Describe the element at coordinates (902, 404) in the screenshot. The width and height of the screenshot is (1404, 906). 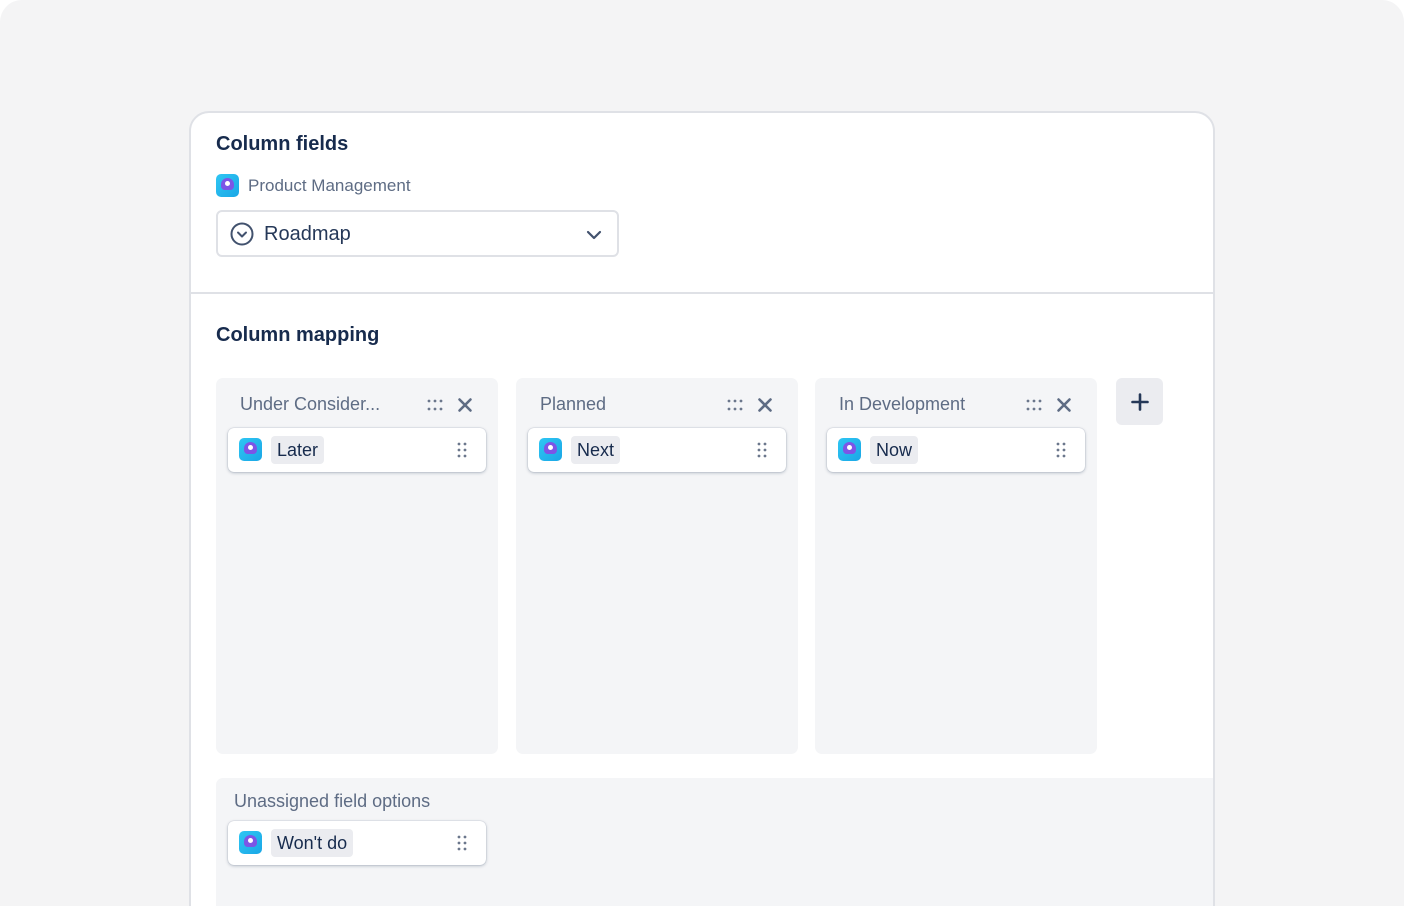
I see `column-header-label: In Development` at that location.